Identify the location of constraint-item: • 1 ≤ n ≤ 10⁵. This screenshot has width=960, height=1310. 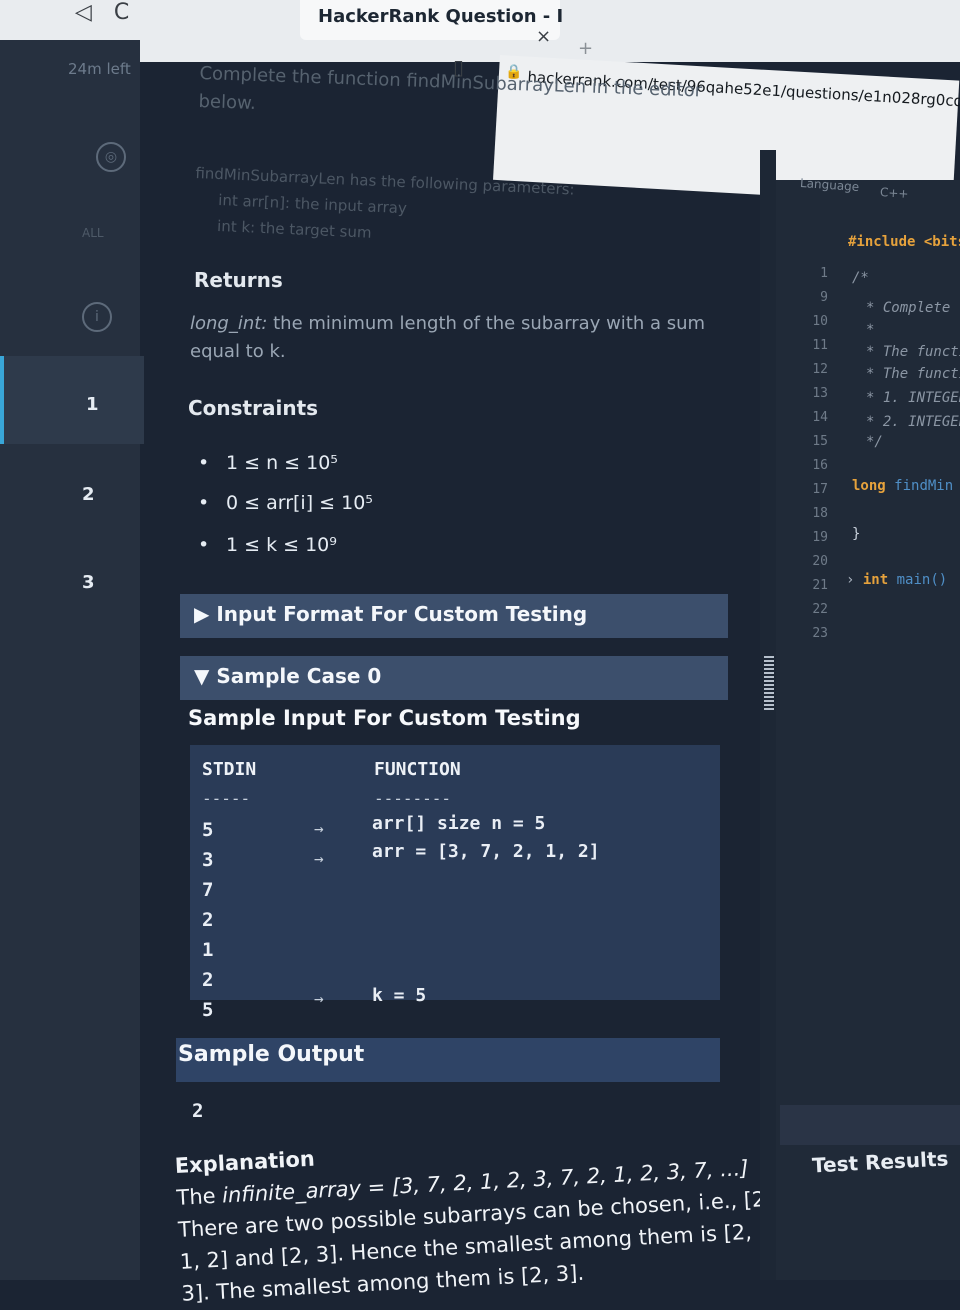
(268, 463).